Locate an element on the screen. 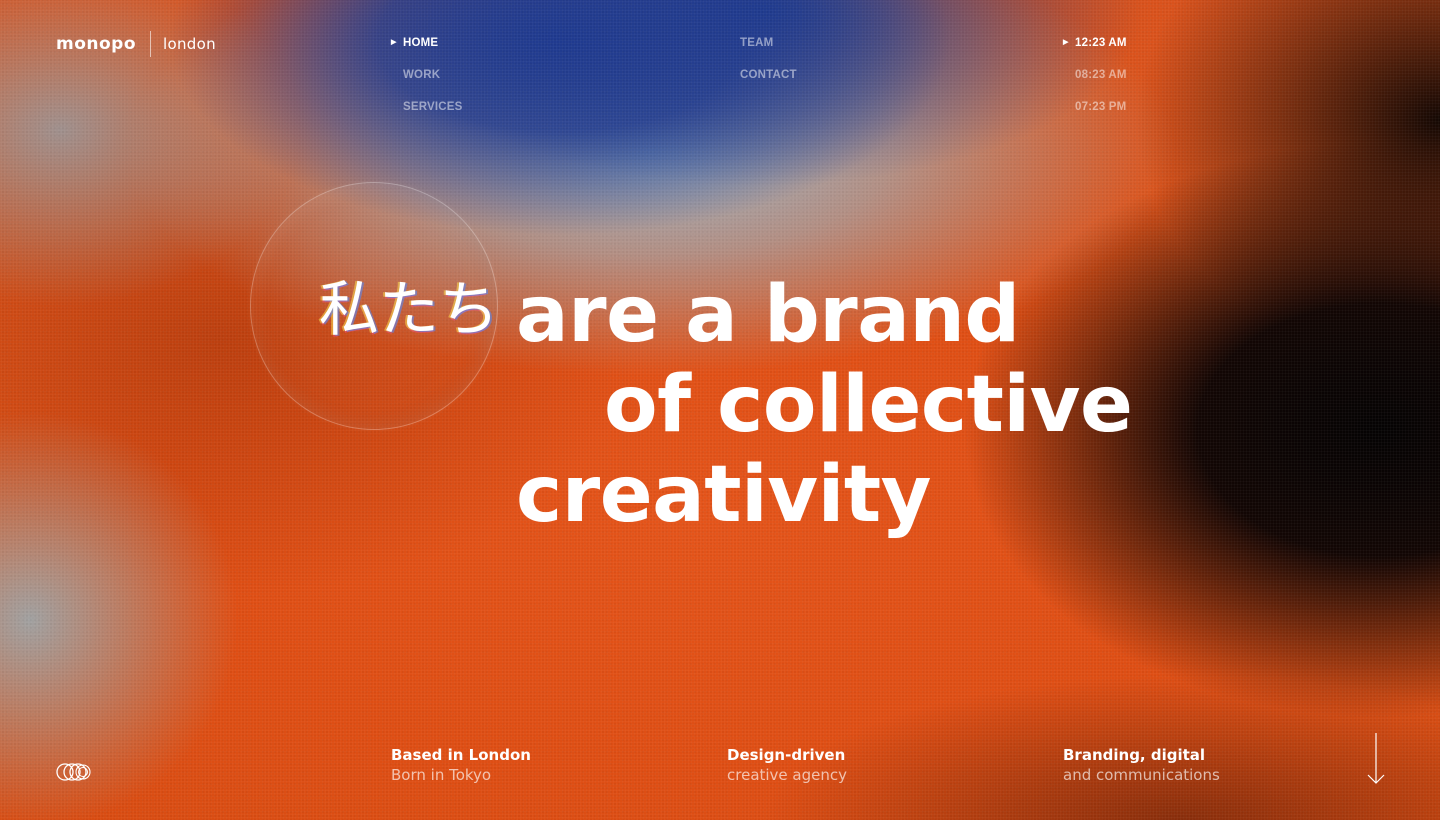  nav-item-home: ▶ HOME is located at coordinates (427, 43).